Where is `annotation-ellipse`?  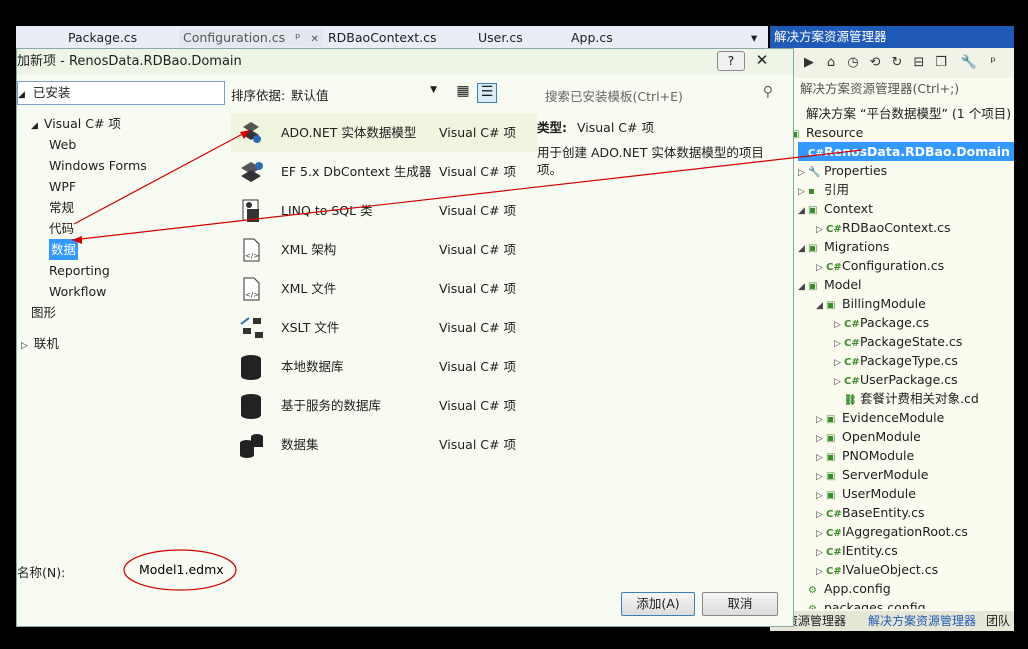
annotation-ellipse is located at coordinates (180, 570).